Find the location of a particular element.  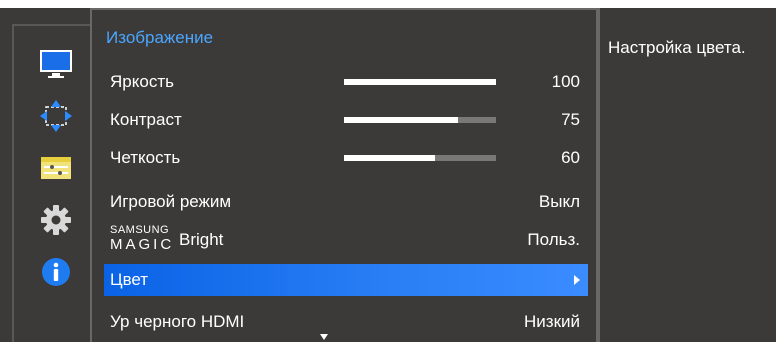

contrast-slider is located at coordinates (420, 120).